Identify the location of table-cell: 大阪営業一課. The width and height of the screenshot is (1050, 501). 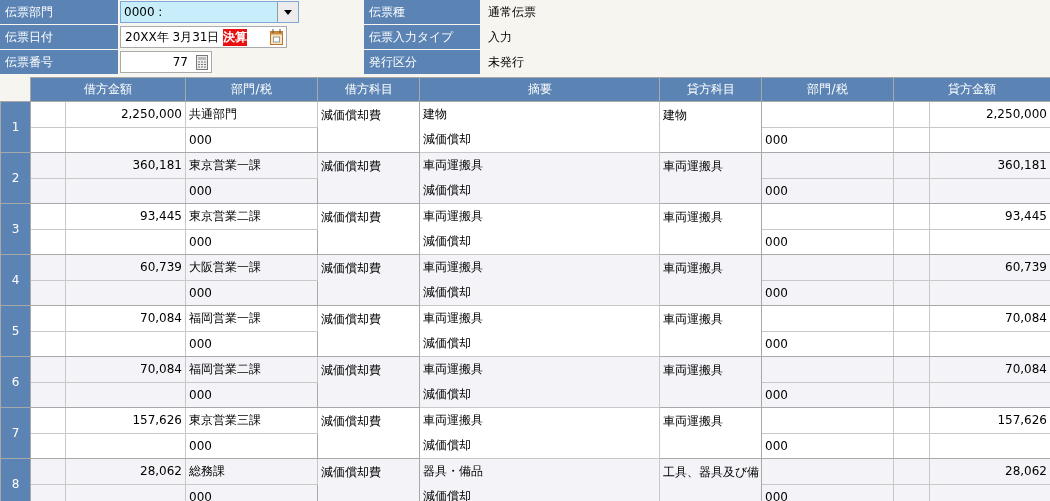
(251, 267).